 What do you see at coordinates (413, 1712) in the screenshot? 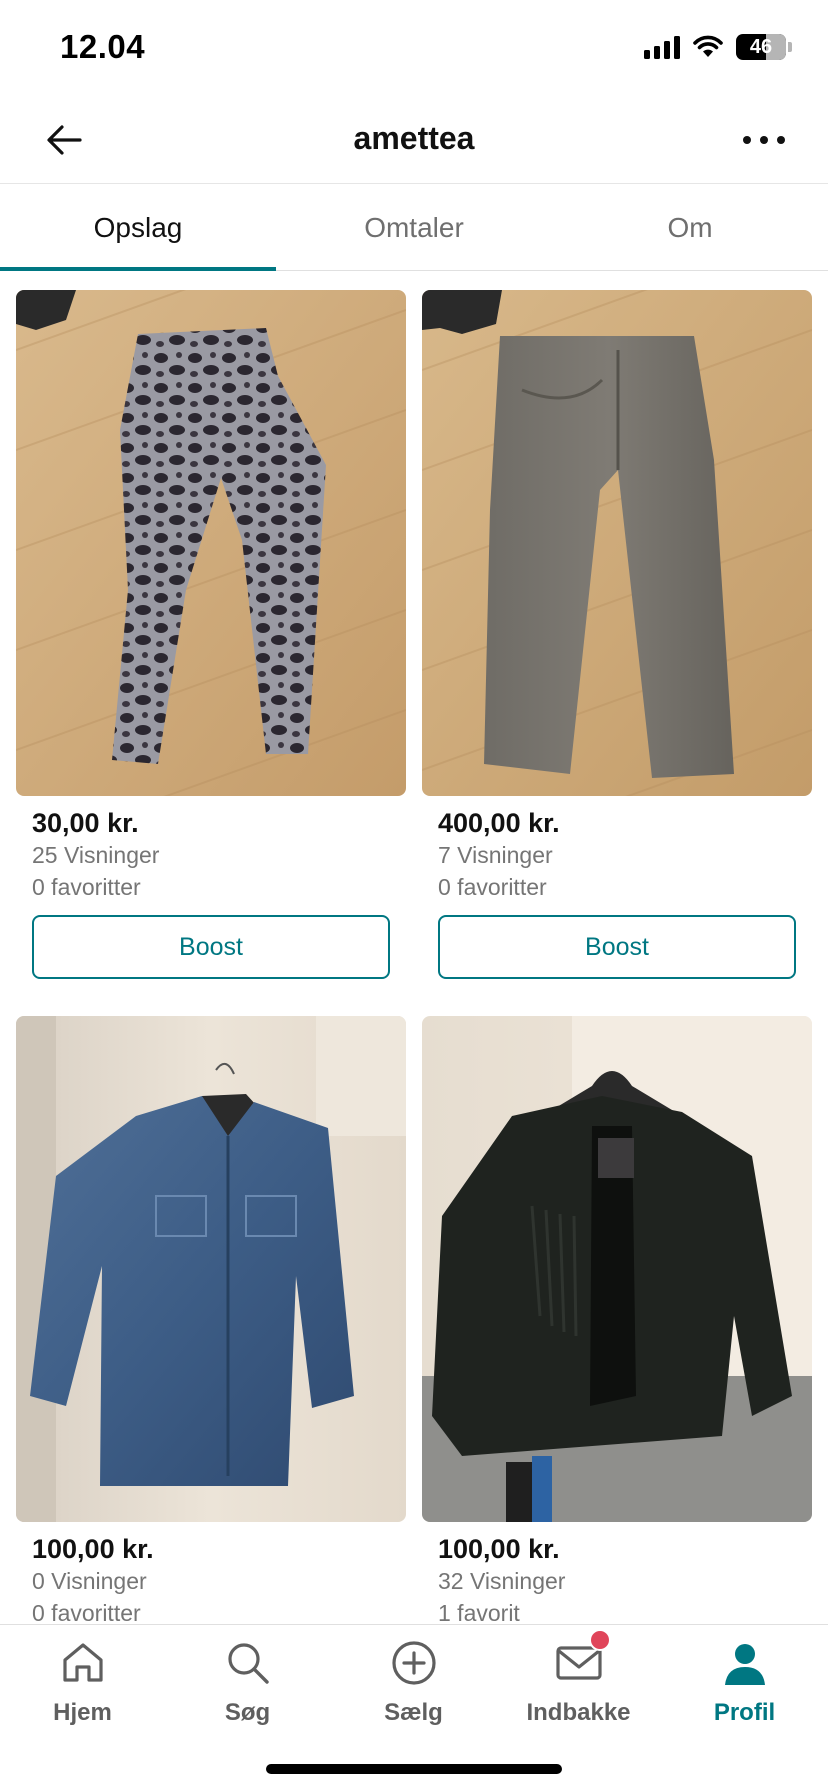
I see `nav-label: Sælg` at bounding box center [413, 1712].